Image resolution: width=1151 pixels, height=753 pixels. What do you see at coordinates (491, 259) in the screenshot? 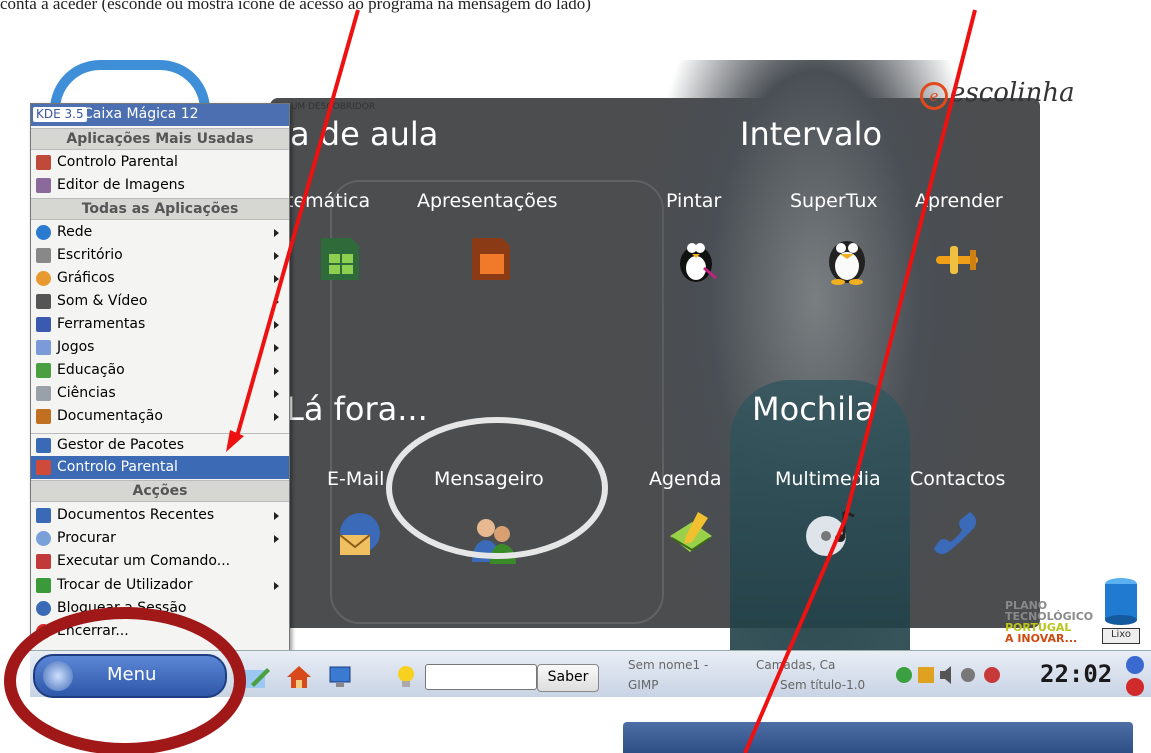
I see `presentation-icon` at bounding box center [491, 259].